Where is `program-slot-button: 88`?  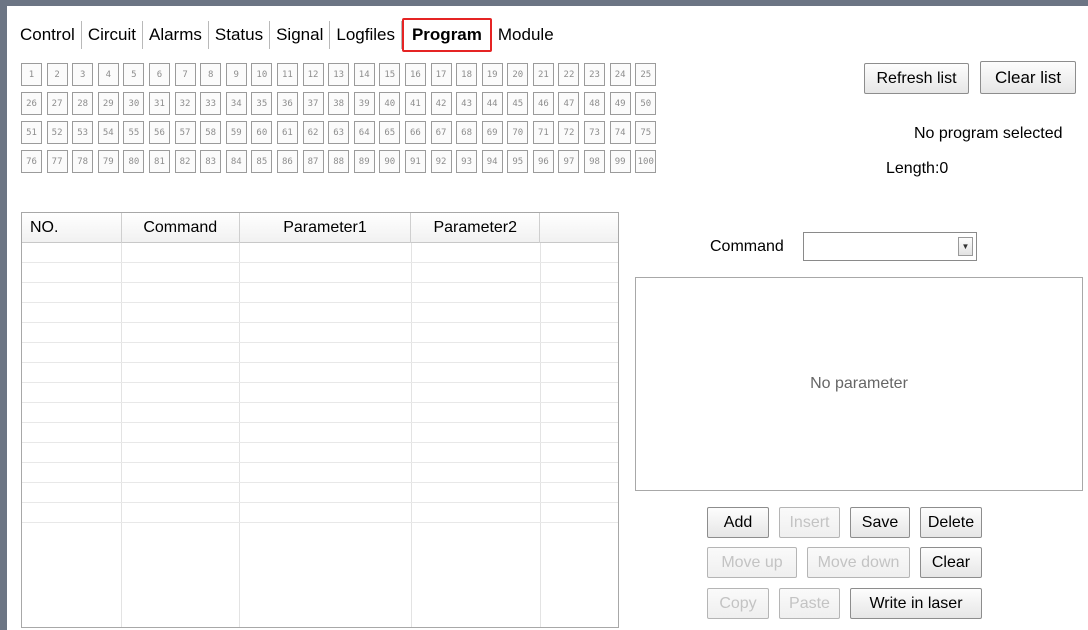
program-slot-button: 88 is located at coordinates (339, 161).